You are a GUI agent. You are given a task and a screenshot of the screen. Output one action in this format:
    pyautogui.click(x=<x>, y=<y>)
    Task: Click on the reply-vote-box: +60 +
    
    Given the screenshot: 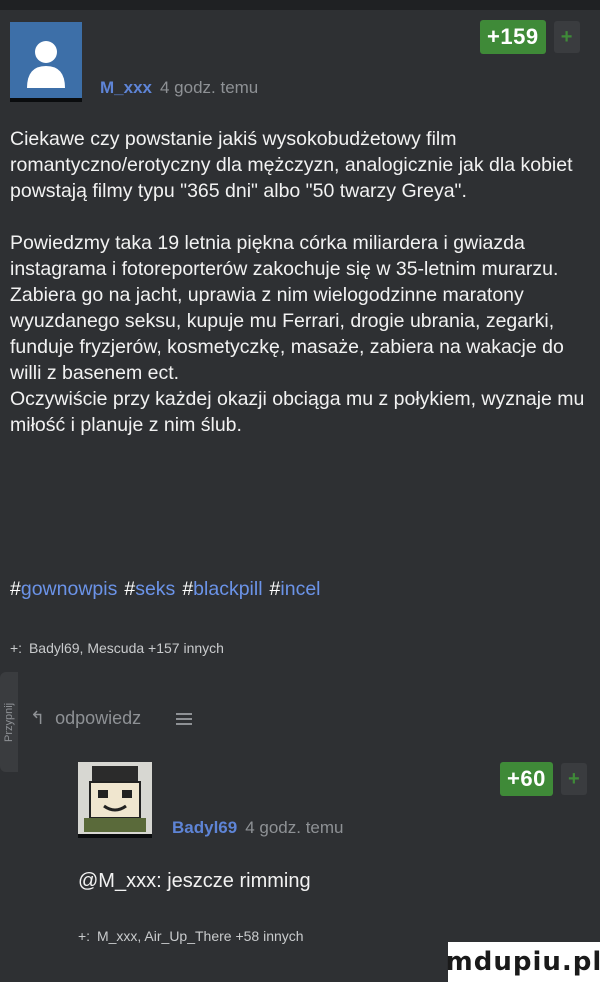 What is the action you would take?
    pyautogui.click(x=543, y=779)
    